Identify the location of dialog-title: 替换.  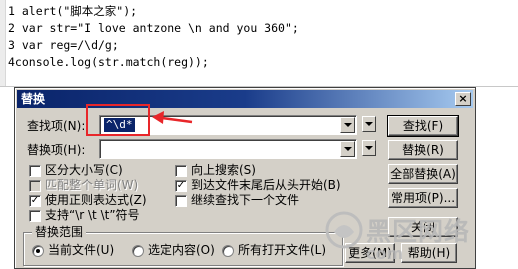
(33, 99).